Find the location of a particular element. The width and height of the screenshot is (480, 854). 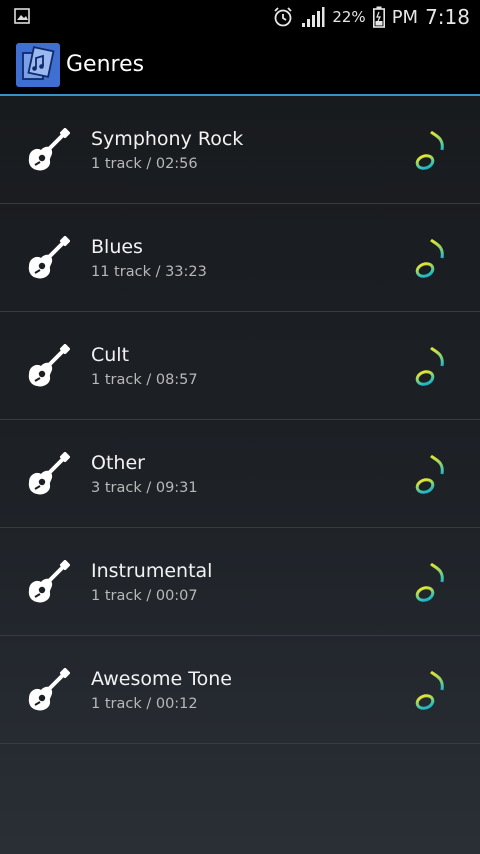

battery-icon is located at coordinates (378, 17).